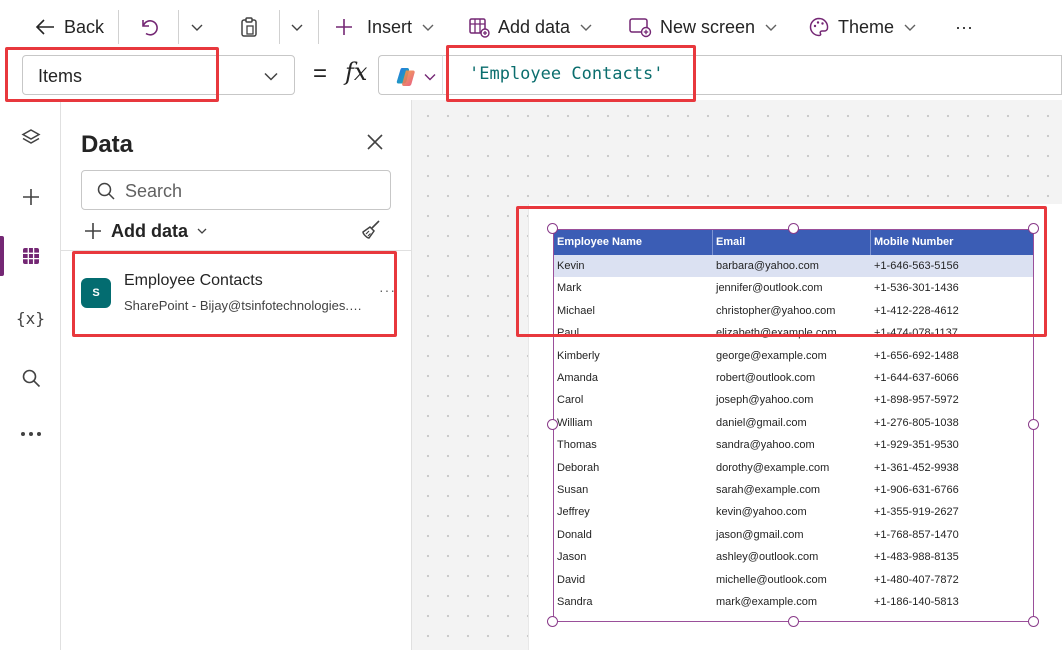 This screenshot has width=1062, height=650. I want to click on employee-name-cell: Deborah, so click(578, 467).